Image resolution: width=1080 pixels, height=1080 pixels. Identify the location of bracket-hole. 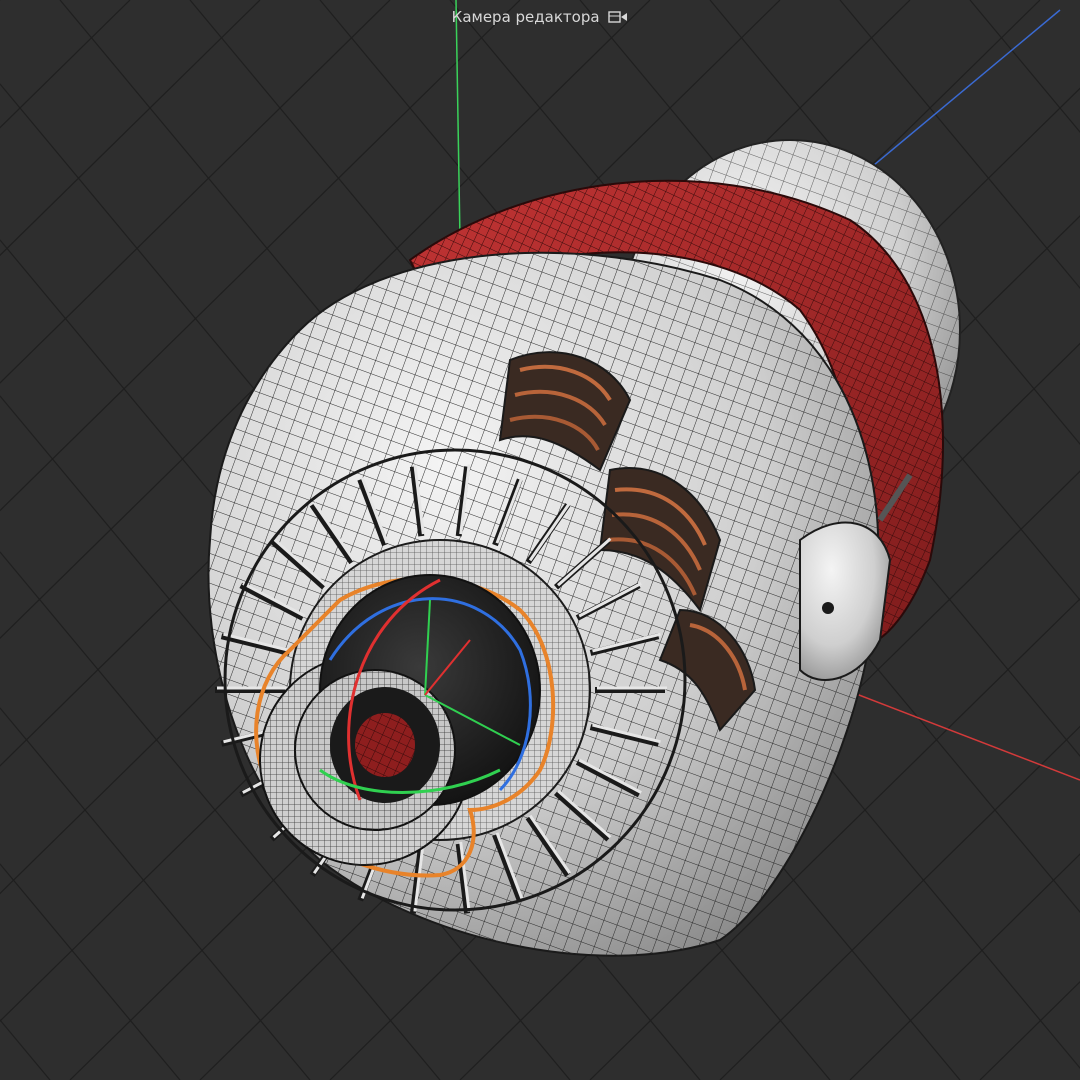
(828, 608).